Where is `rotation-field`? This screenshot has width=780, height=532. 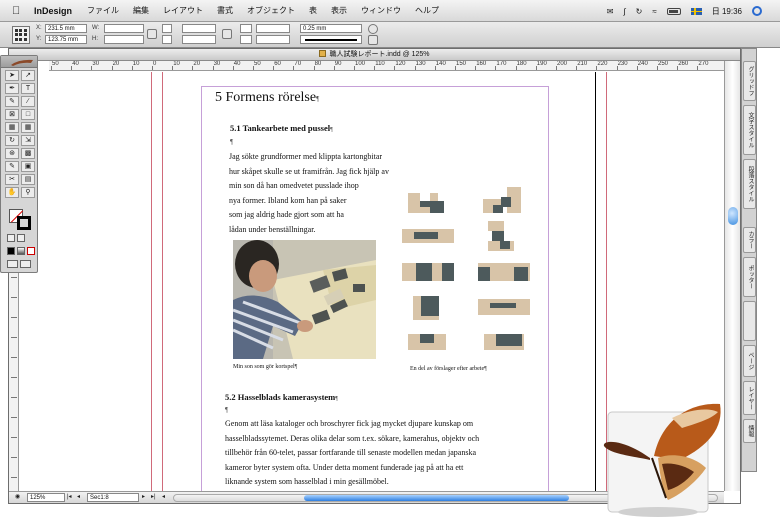
rotation-field is located at coordinates (273, 28).